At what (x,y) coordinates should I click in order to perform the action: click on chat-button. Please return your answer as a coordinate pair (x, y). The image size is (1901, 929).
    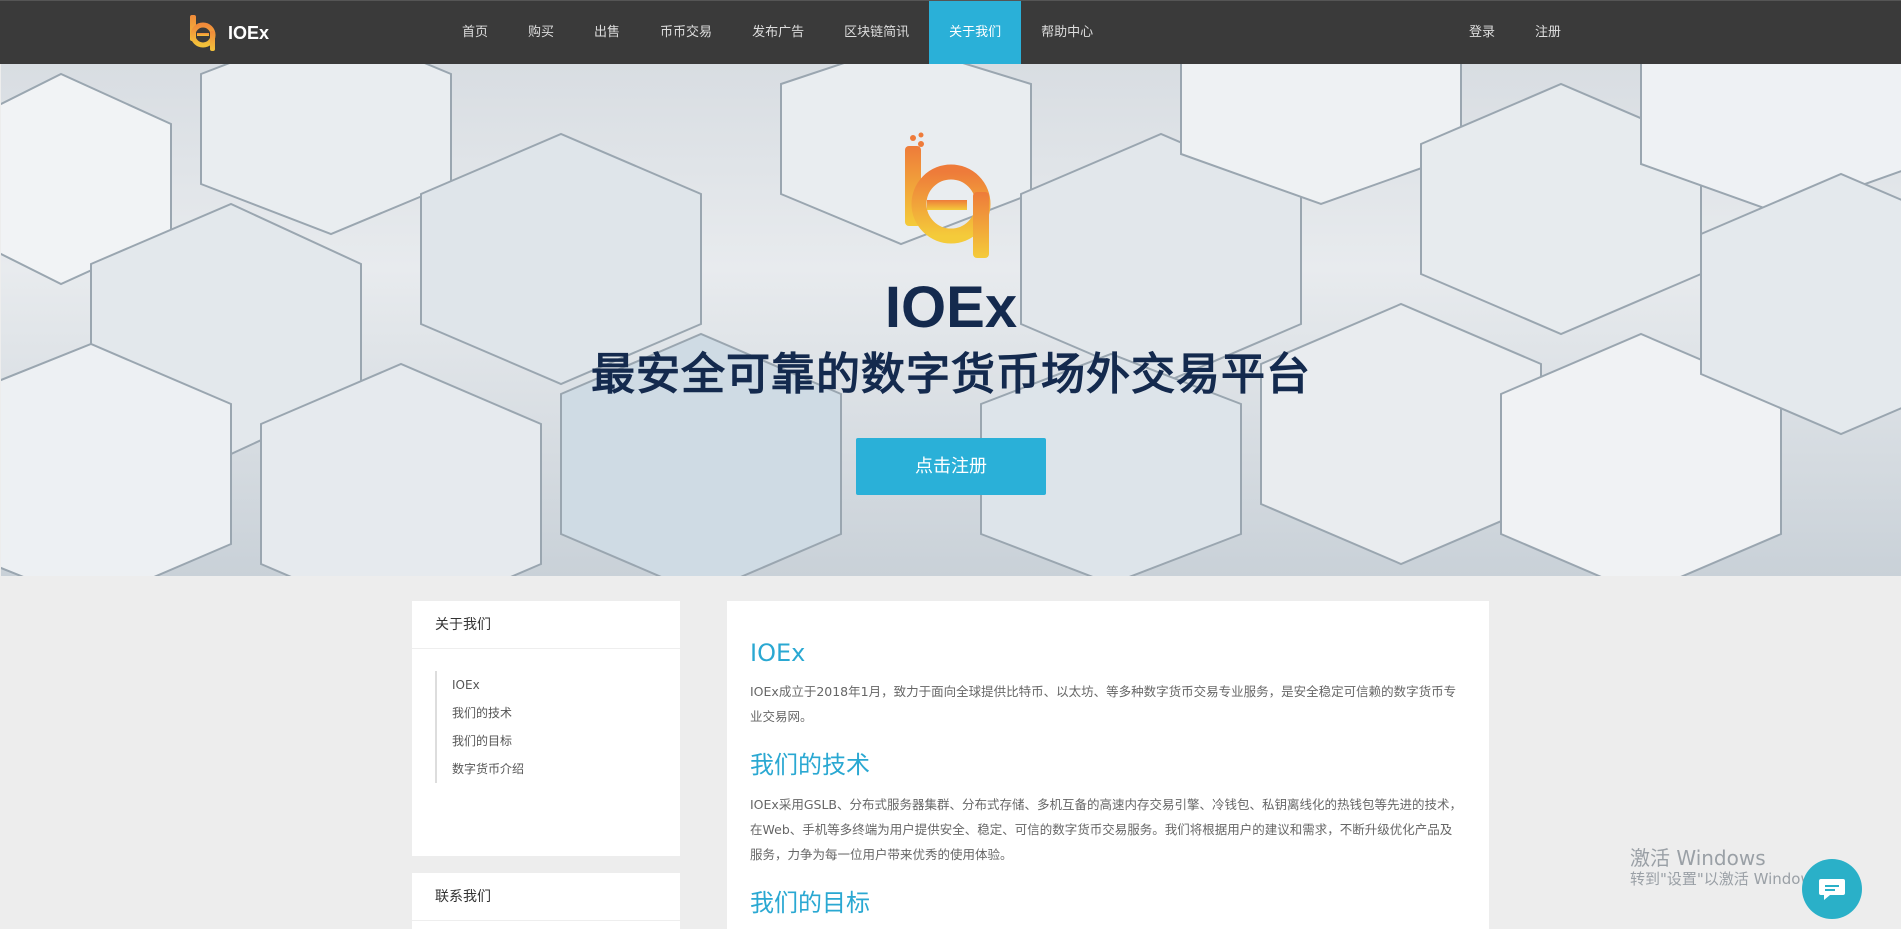
    Looking at the image, I should click on (1832, 889).